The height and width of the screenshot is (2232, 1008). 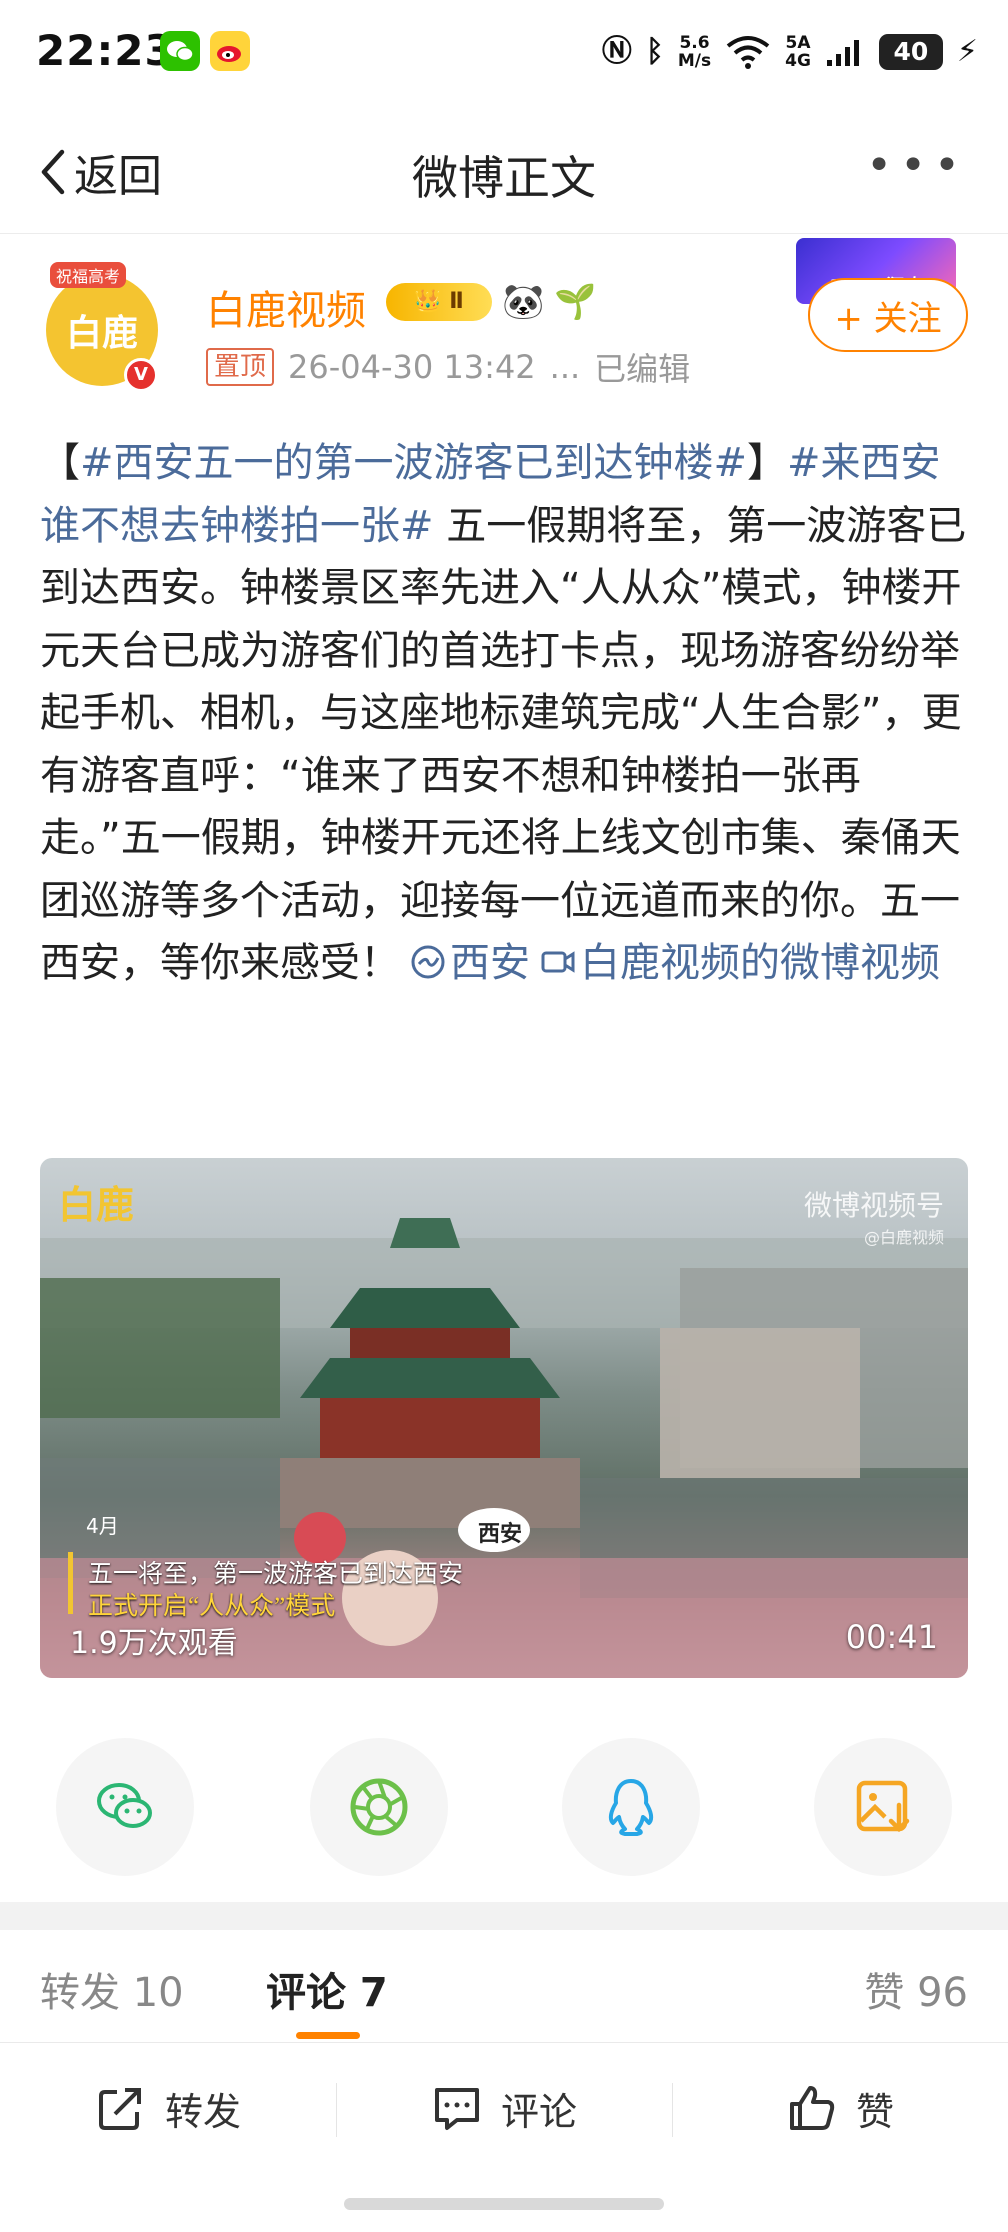 I want to click on save-image-button, so click(x=883, y=1807).